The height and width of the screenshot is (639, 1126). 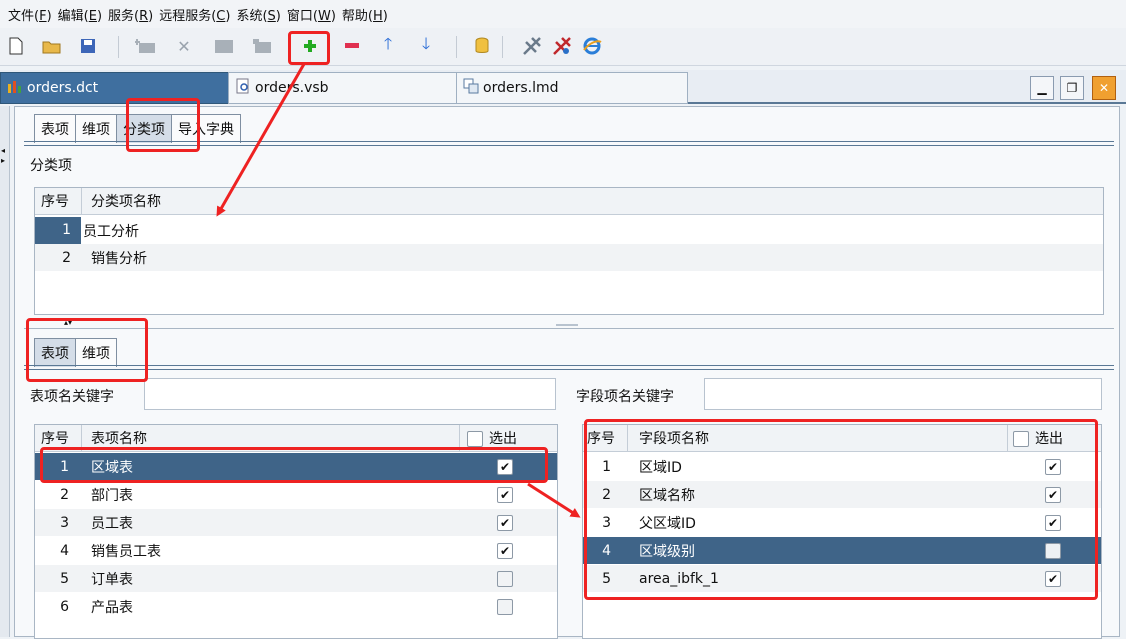 I want to click on left-collapse-strip: ◂ ▸, so click(x=5, y=371).